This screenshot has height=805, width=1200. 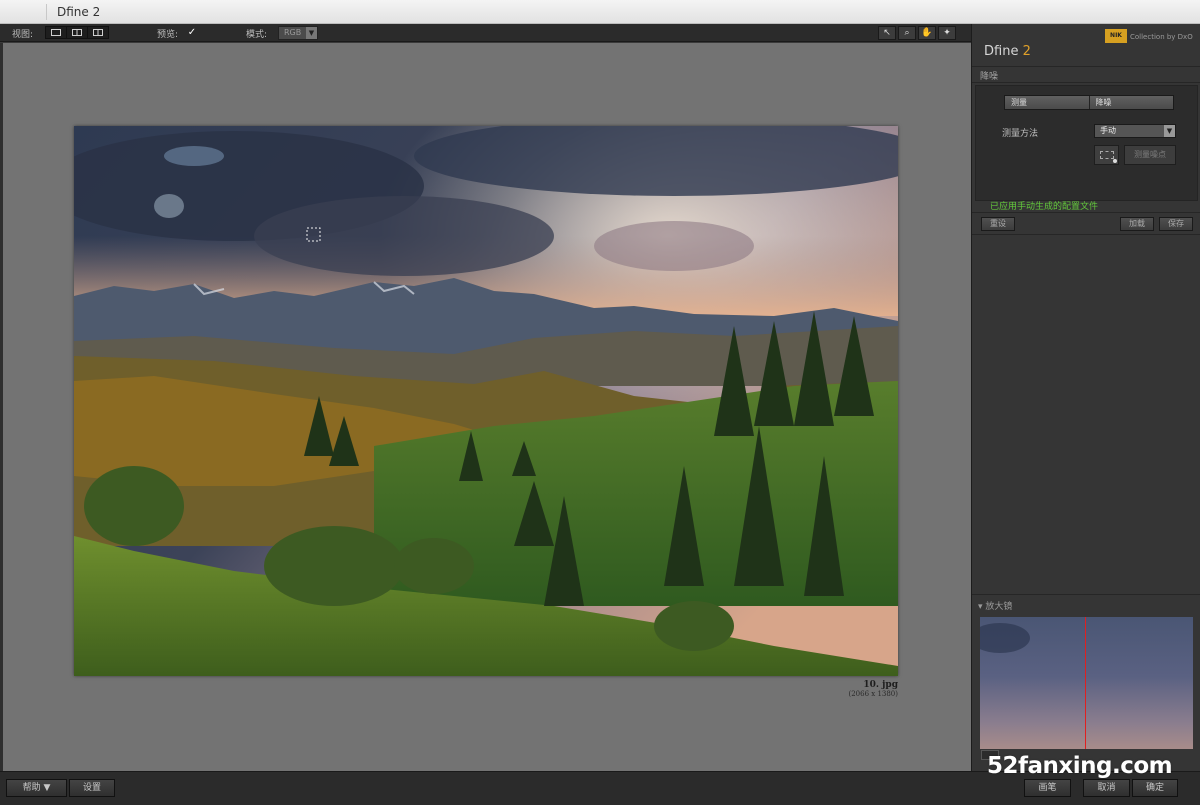 What do you see at coordinates (1131, 102) in the screenshot?
I see `tab-denoise: 降噪` at bounding box center [1131, 102].